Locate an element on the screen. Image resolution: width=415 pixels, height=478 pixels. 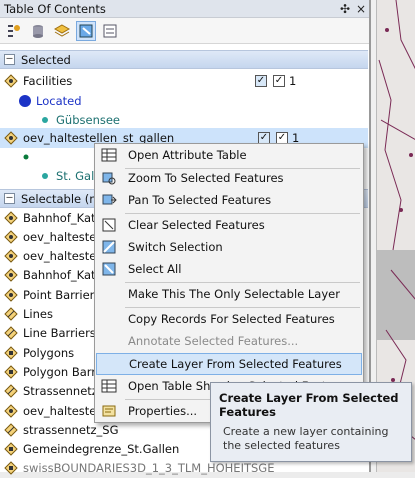
menu-create-layer-from-selected: Create Layer From Selected Features is located at coordinates (229, 364).